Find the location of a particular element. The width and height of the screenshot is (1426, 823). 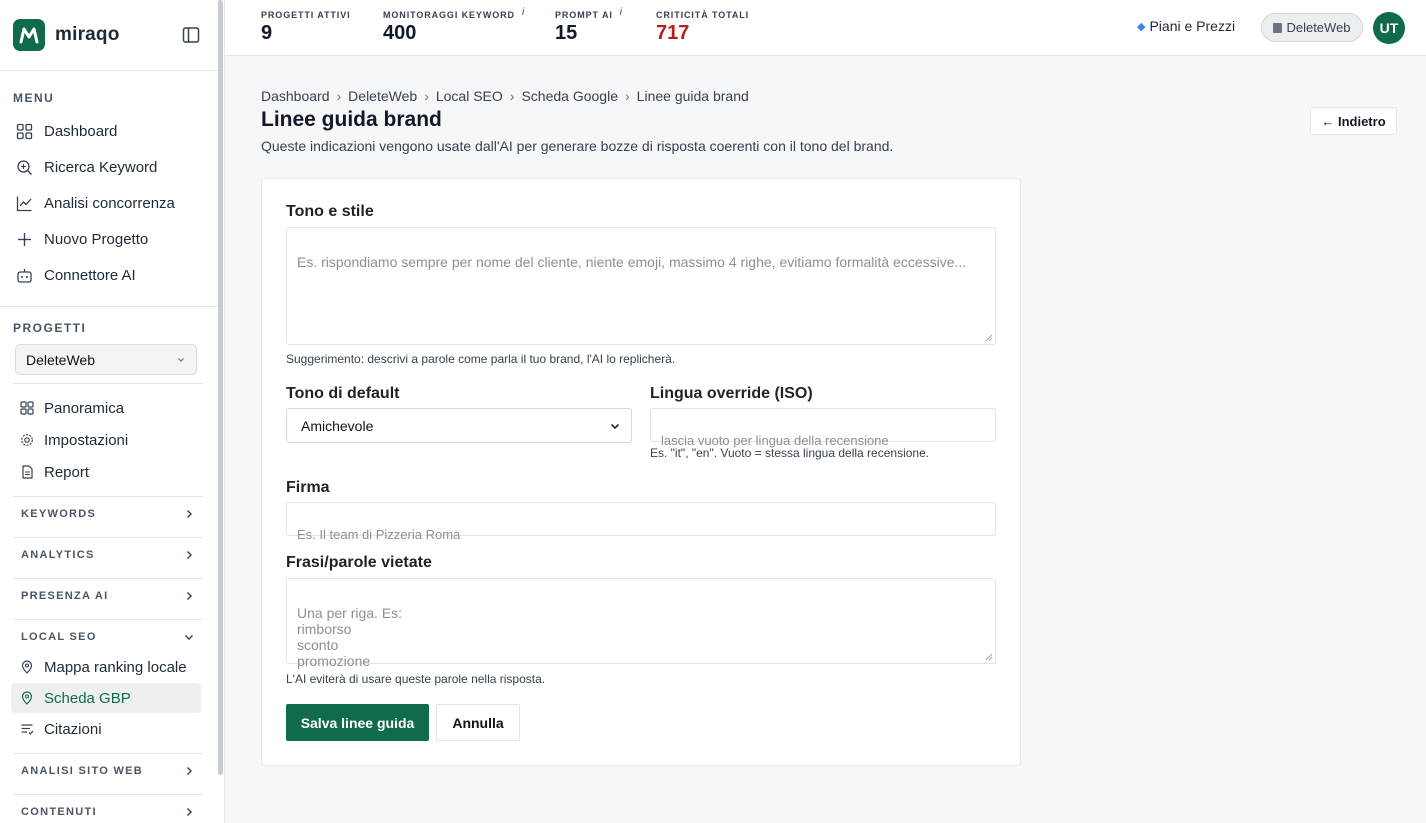

nav-label: Scheda GBP is located at coordinates (87, 698).